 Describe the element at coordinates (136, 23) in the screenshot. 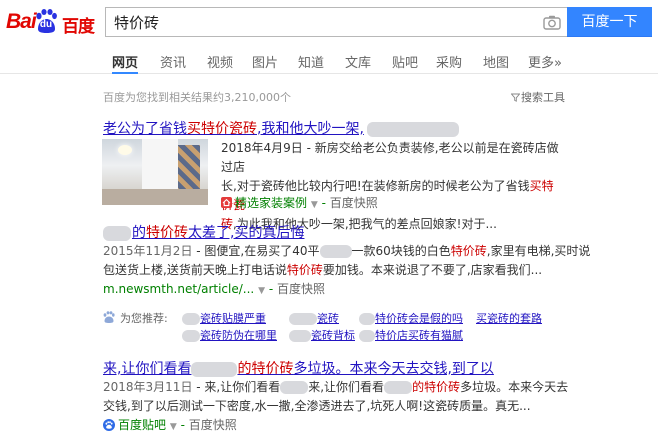

I see `search-input: 特价砖` at that location.